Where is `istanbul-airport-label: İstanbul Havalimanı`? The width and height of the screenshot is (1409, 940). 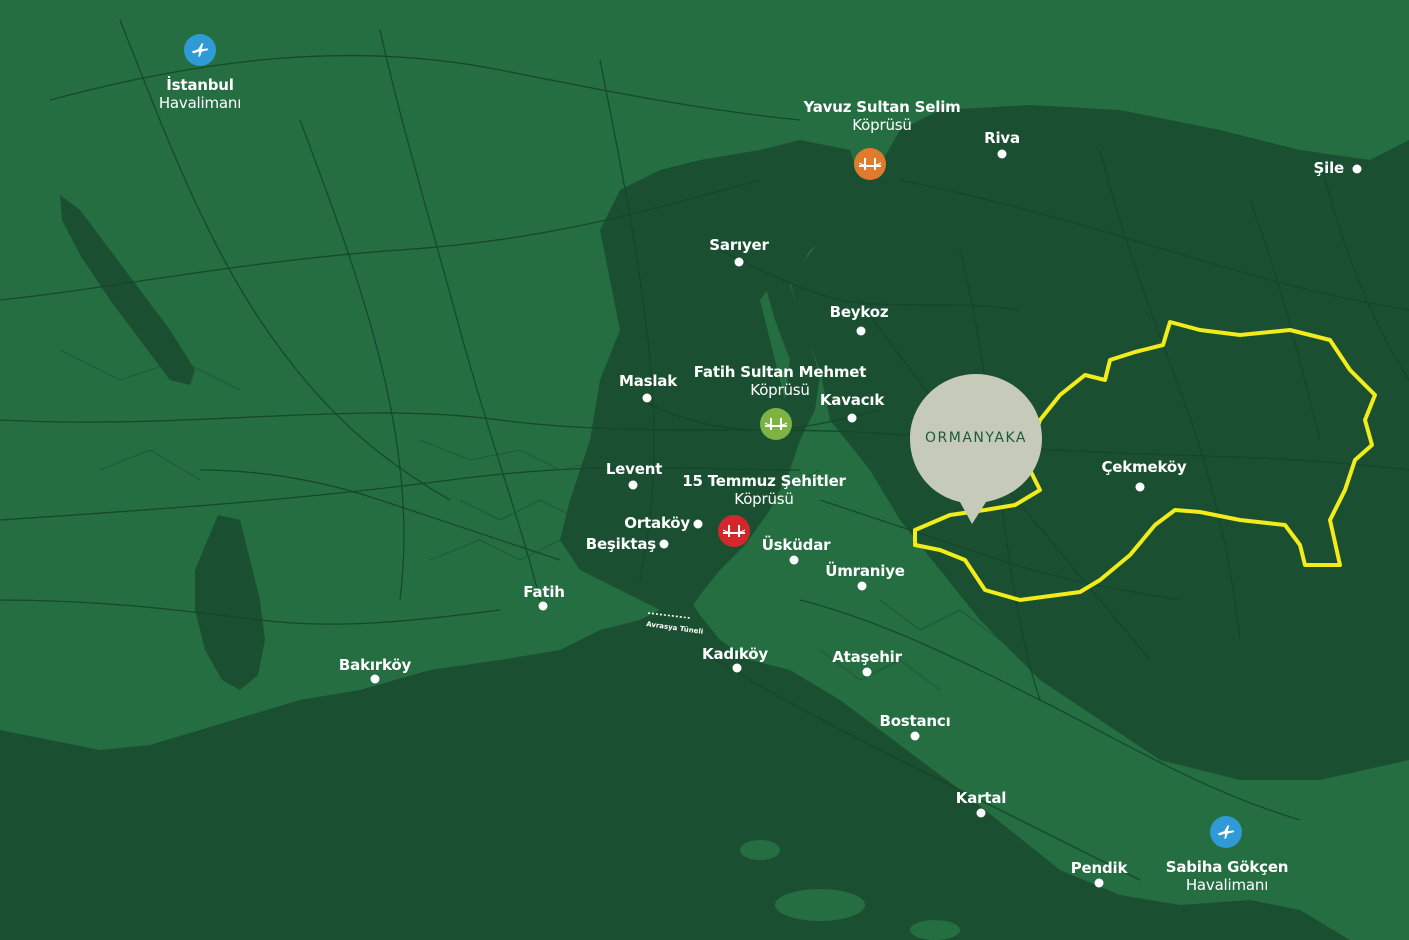
istanbul-airport-label: İstanbul Havalimanı is located at coordinates (200, 94).